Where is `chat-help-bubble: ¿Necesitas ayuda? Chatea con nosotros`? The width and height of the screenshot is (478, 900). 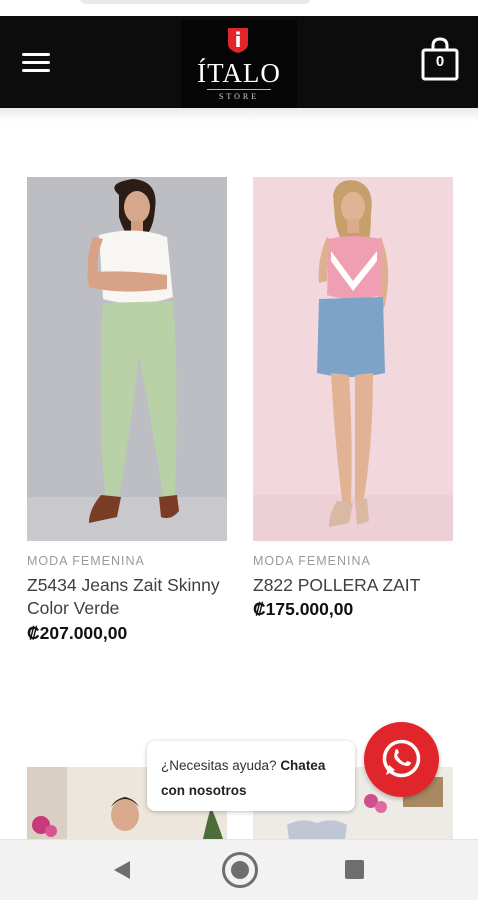 chat-help-bubble: ¿Necesitas ayuda? Chatea con nosotros is located at coordinates (251, 776).